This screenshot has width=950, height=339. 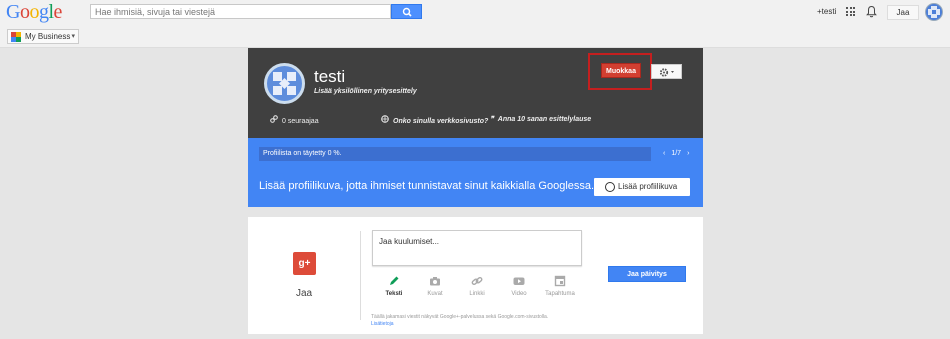 I want to click on tool-video: Video, so click(x=519, y=286).